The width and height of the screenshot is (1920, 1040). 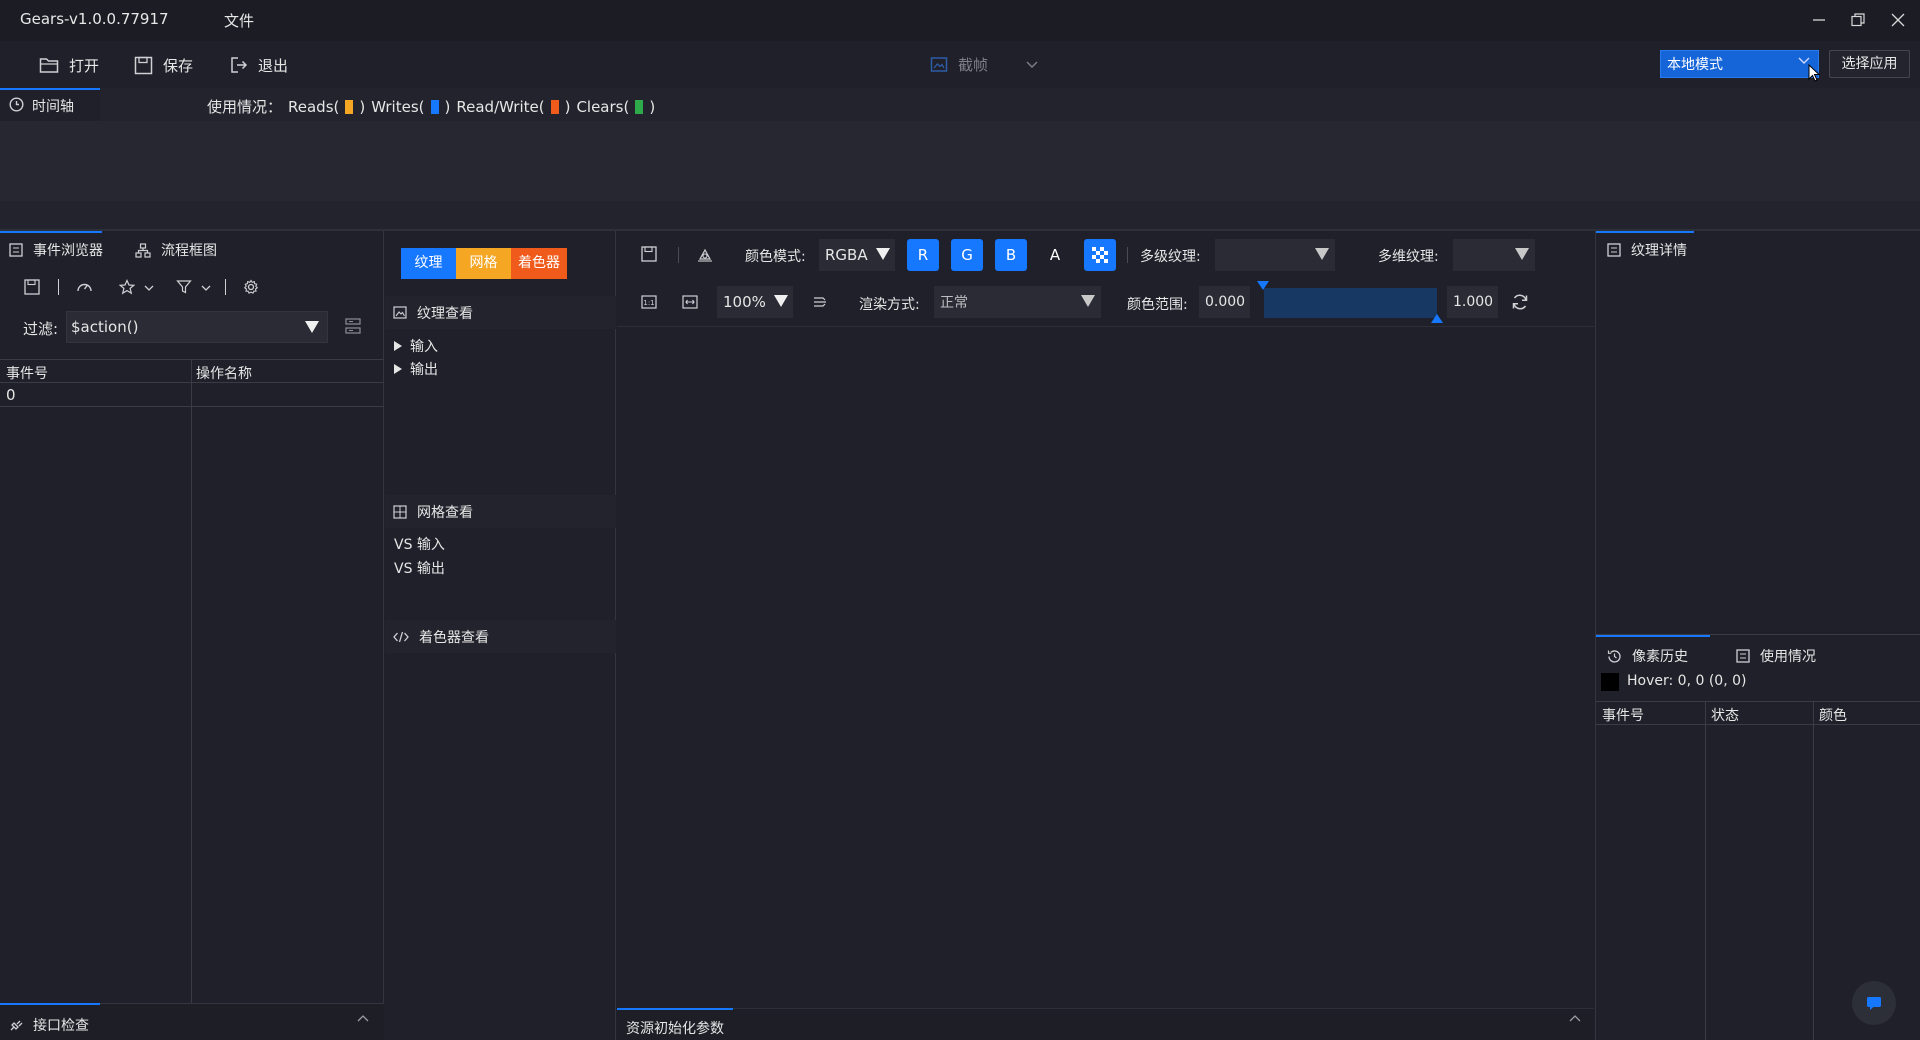 I want to click on channel-g-toggle: G, so click(x=967, y=255).